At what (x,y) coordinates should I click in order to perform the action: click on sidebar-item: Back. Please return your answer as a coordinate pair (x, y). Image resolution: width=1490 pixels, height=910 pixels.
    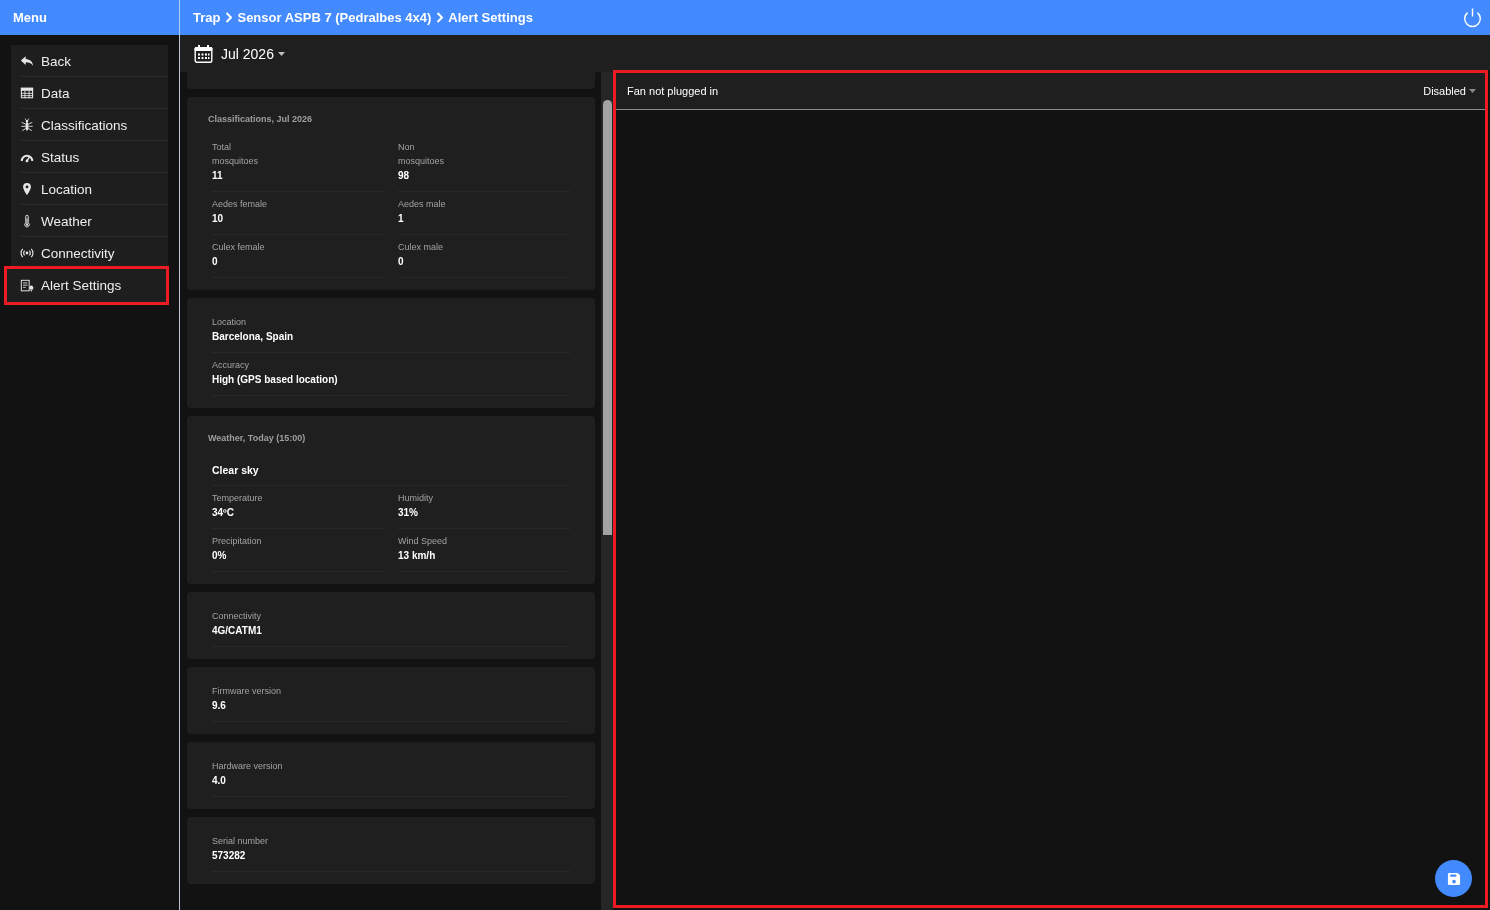
    Looking at the image, I should click on (89, 61).